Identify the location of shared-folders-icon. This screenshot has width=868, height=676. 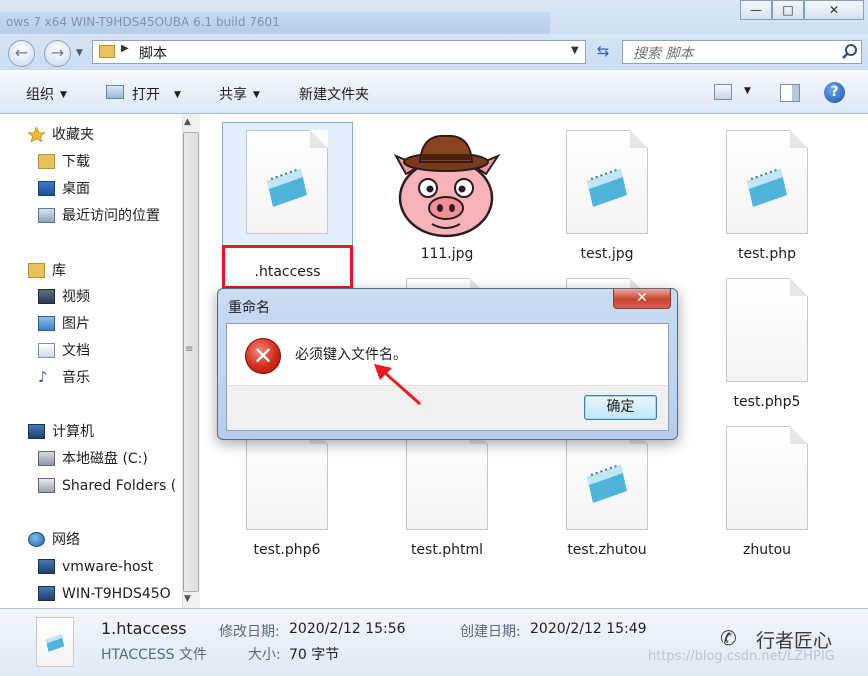
(46, 485).